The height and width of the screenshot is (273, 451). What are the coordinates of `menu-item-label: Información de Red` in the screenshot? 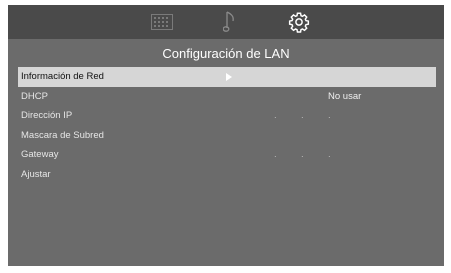 It's located at (62, 76).